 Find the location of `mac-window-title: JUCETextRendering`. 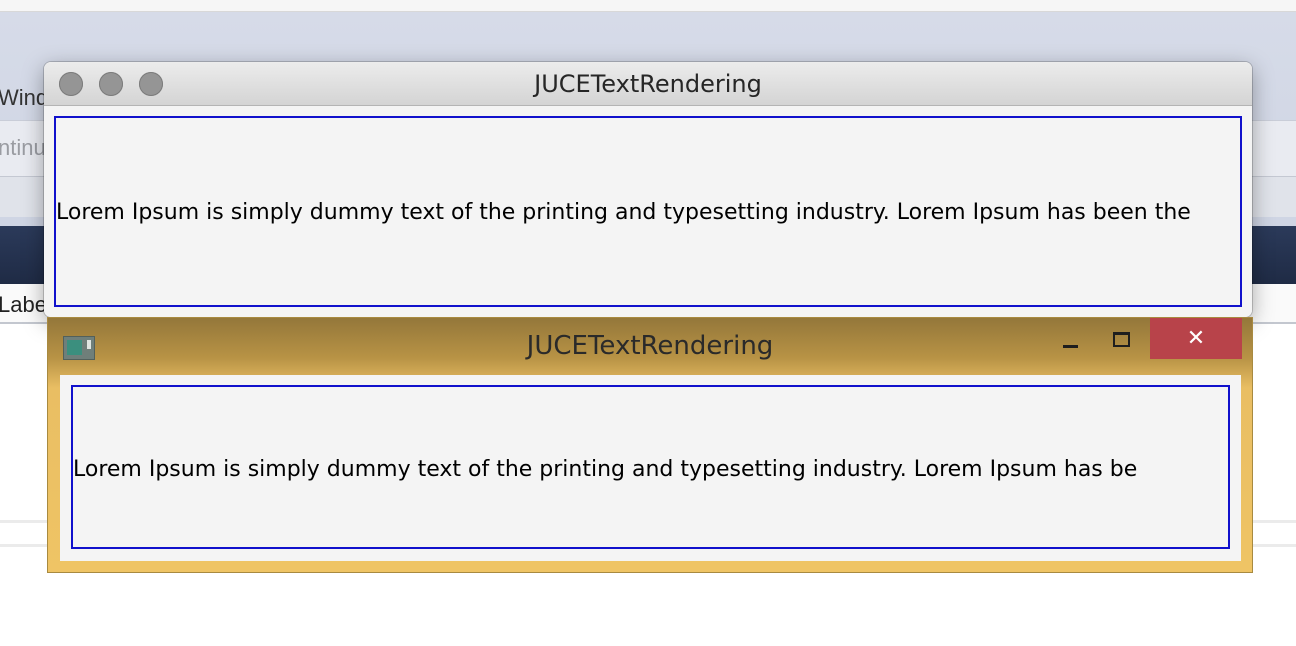

mac-window-title: JUCETextRendering is located at coordinates (648, 84).